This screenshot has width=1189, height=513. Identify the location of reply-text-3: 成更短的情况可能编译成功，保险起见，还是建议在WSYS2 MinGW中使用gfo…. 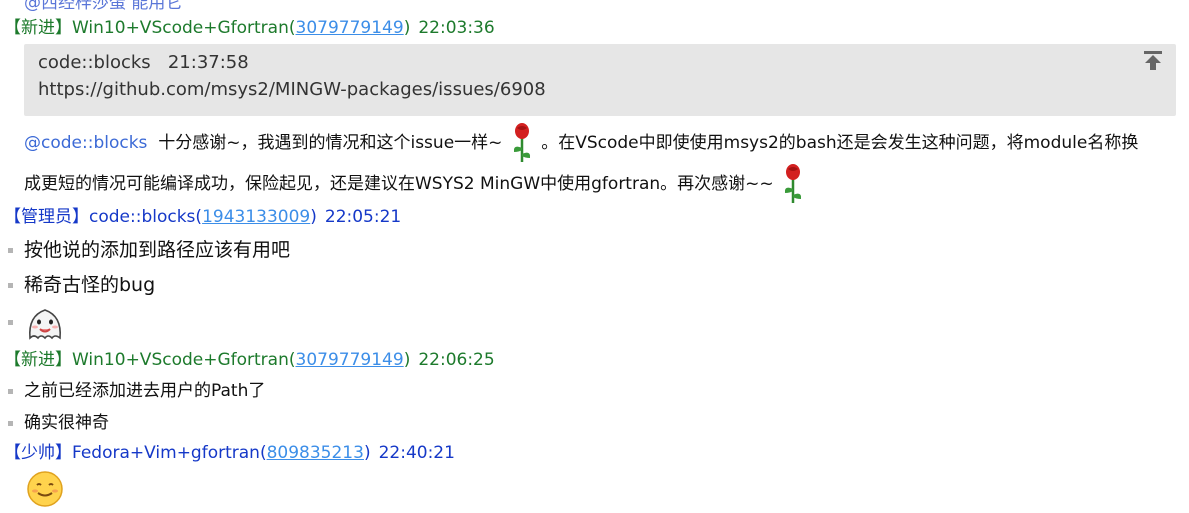
(399, 184).